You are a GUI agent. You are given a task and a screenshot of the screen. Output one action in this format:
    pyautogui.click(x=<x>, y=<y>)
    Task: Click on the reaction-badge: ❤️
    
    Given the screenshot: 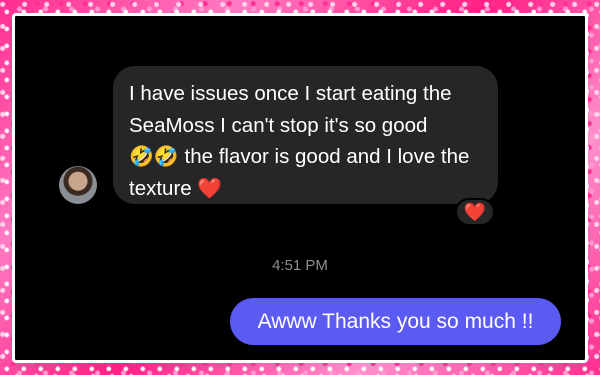 What is the action you would take?
    pyautogui.click(x=475, y=212)
    